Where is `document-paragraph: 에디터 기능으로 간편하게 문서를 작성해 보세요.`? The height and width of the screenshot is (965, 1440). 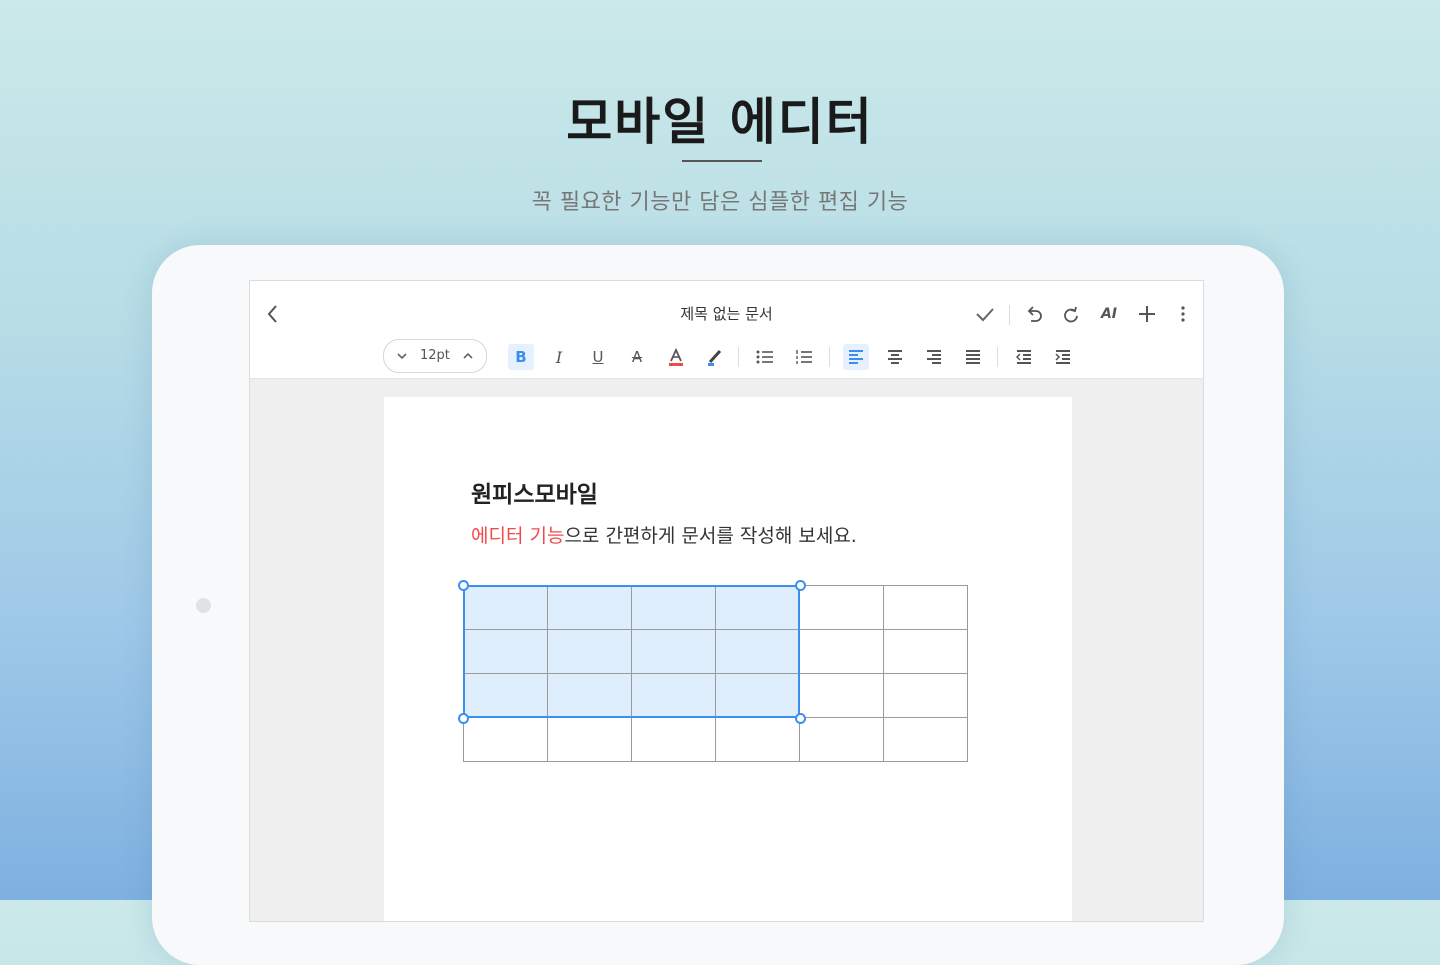 document-paragraph: 에디터 기능으로 간편하게 문서를 작성해 보세요. is located at coordinates (664, 534).